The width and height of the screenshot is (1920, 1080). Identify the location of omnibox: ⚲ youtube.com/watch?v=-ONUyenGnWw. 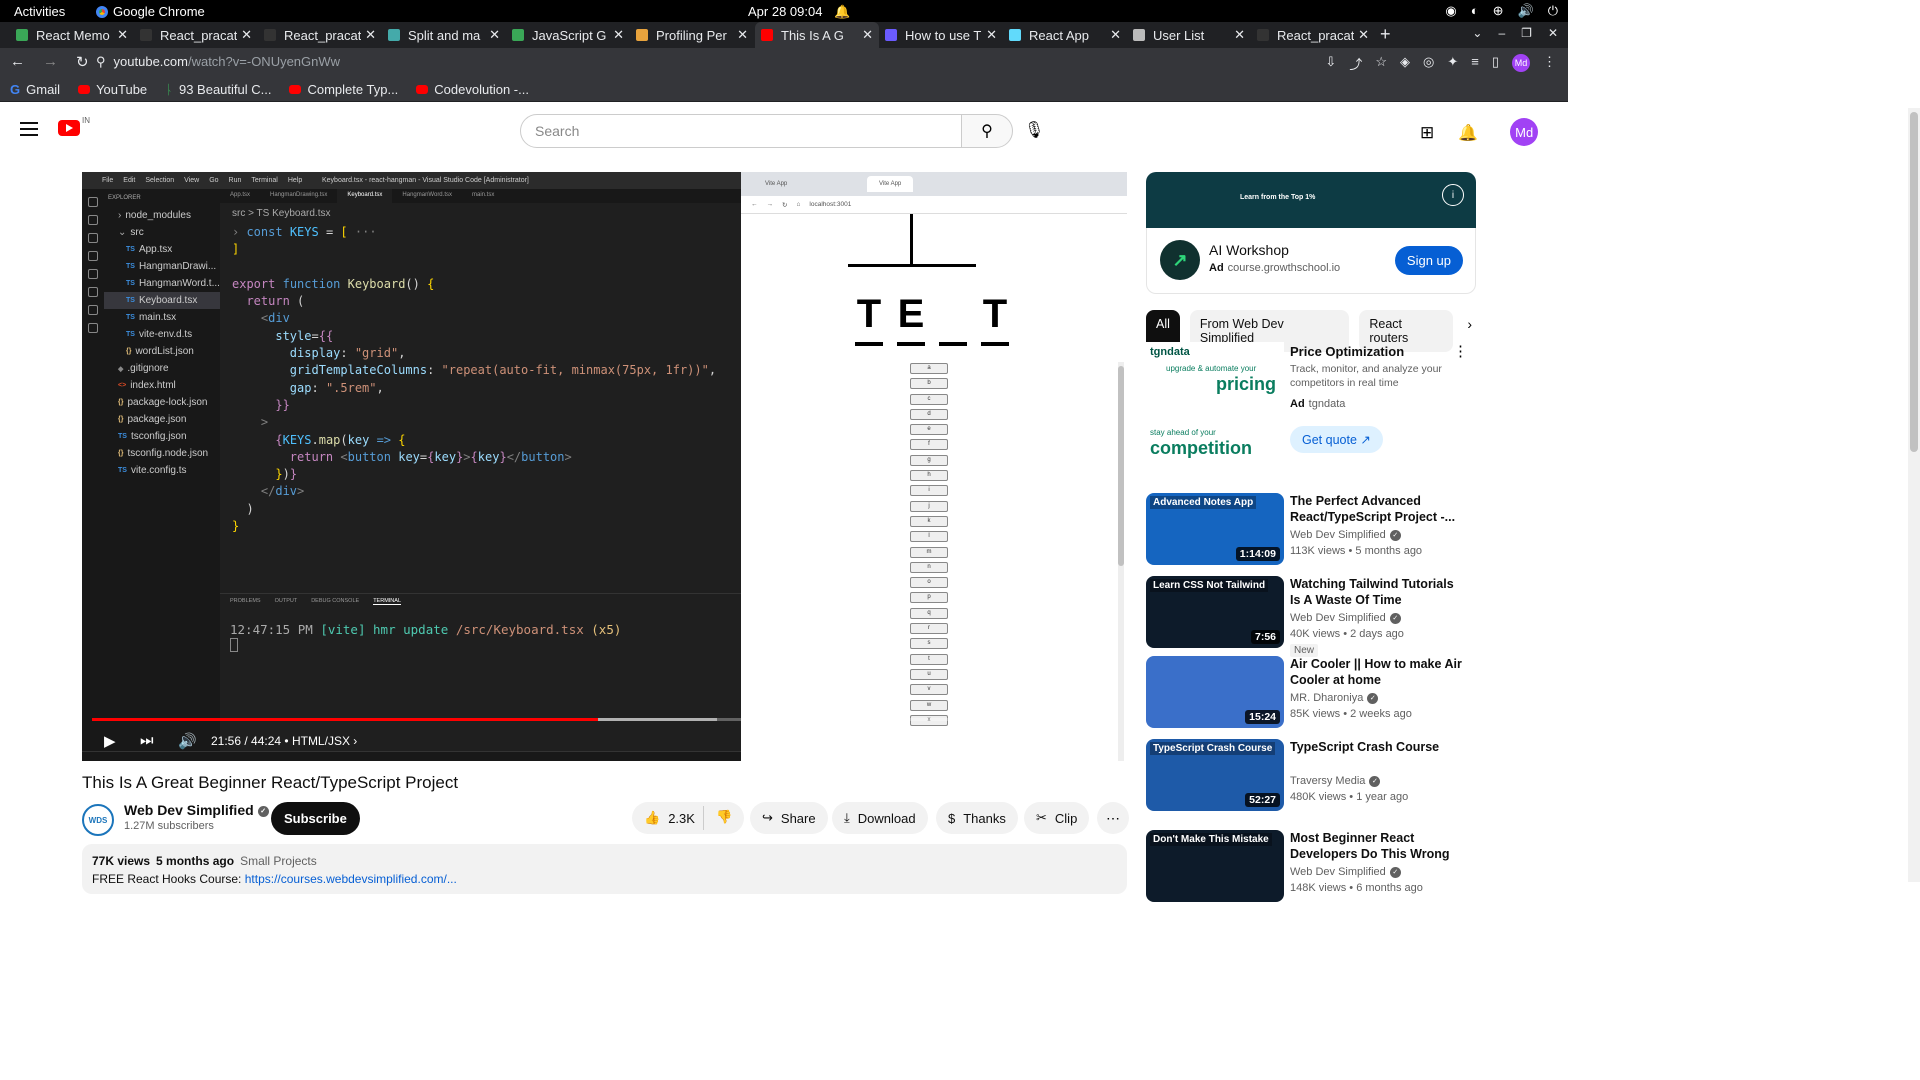
(218, 62).